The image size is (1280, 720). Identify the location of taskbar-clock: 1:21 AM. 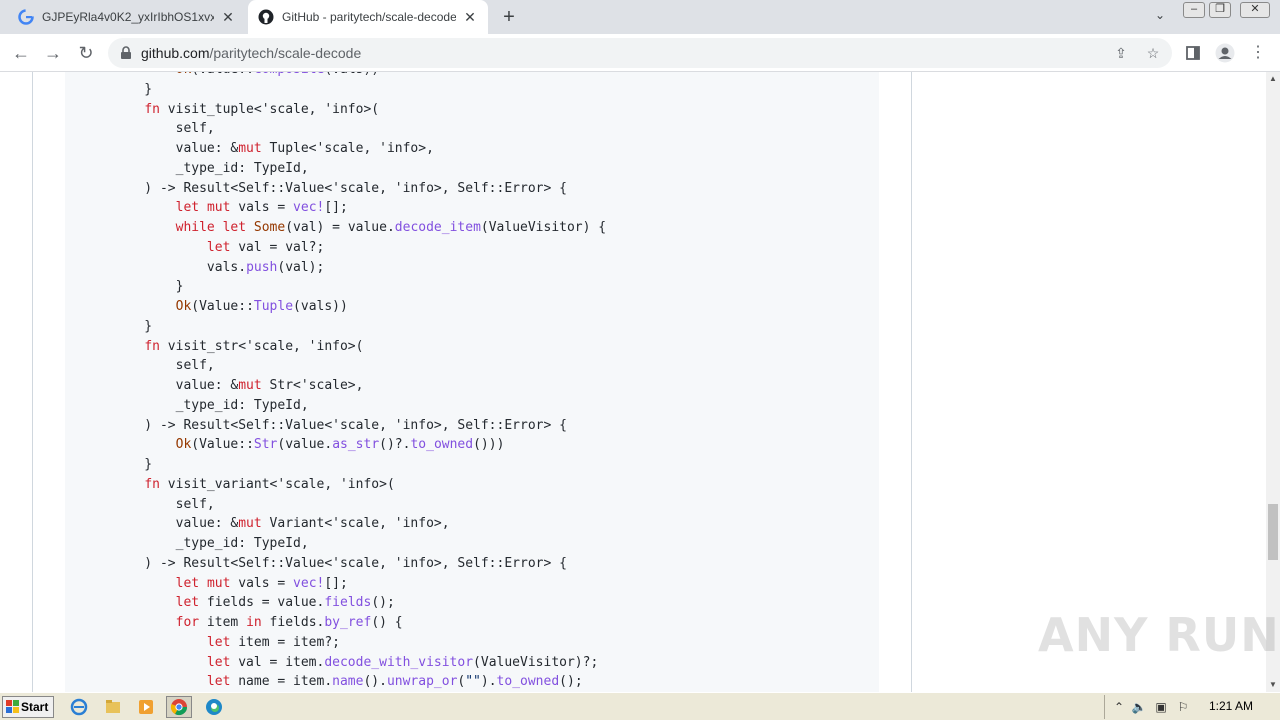
(1231, 706).